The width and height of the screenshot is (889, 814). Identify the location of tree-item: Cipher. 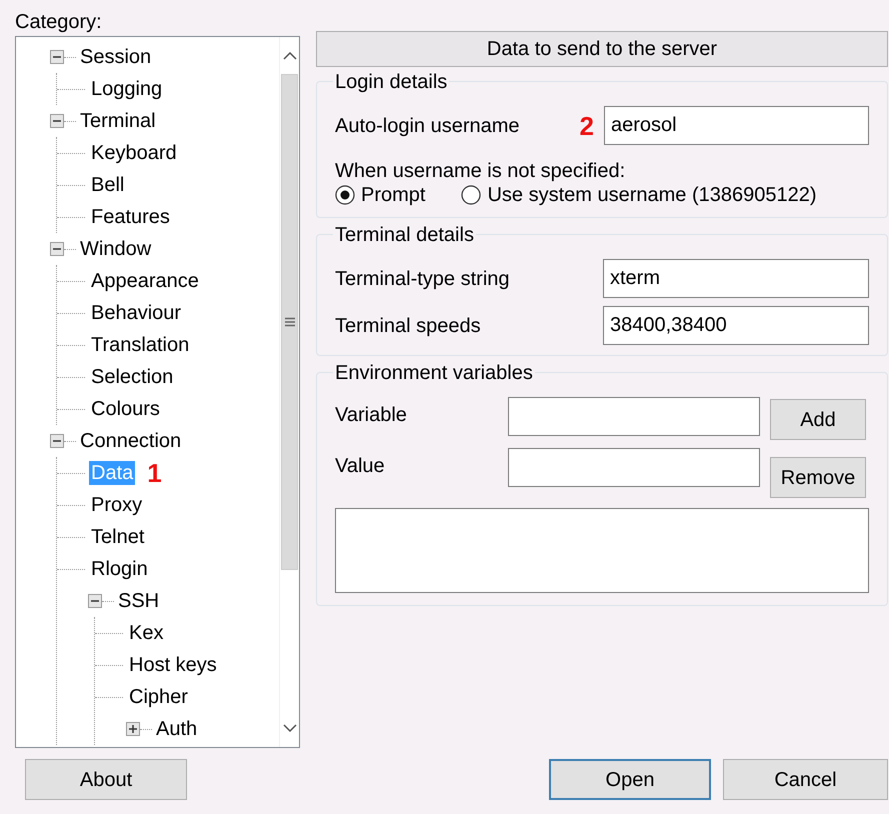
(158, 697).